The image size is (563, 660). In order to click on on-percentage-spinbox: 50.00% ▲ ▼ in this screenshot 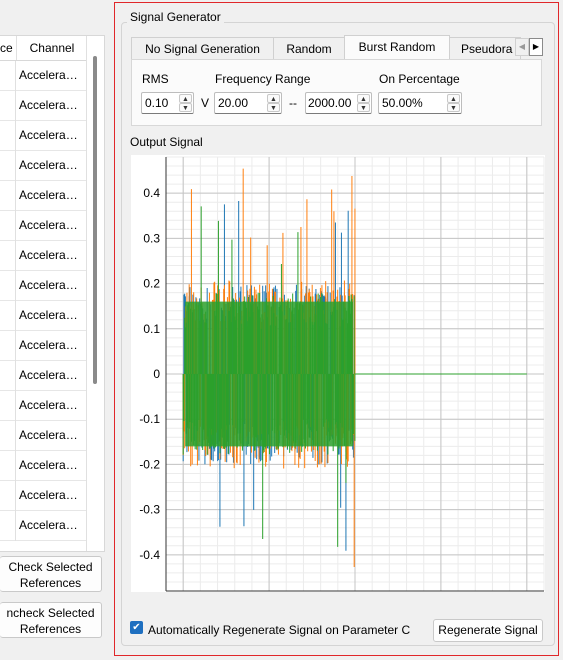, I will do `click(420, 103)`.